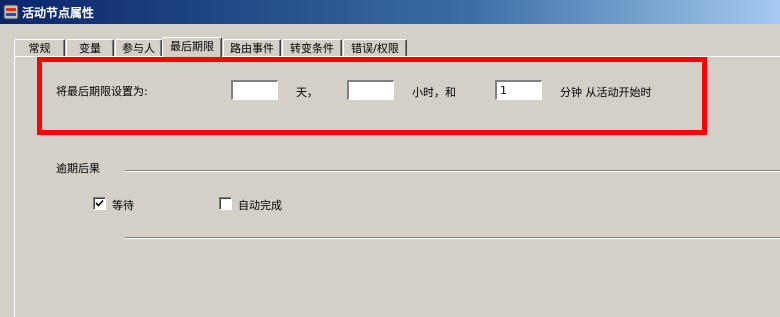  What do you see at coordinates (225, 203) in the screenshot?
I see `auto-complete-checkbox` at bounding box center [225, 203].